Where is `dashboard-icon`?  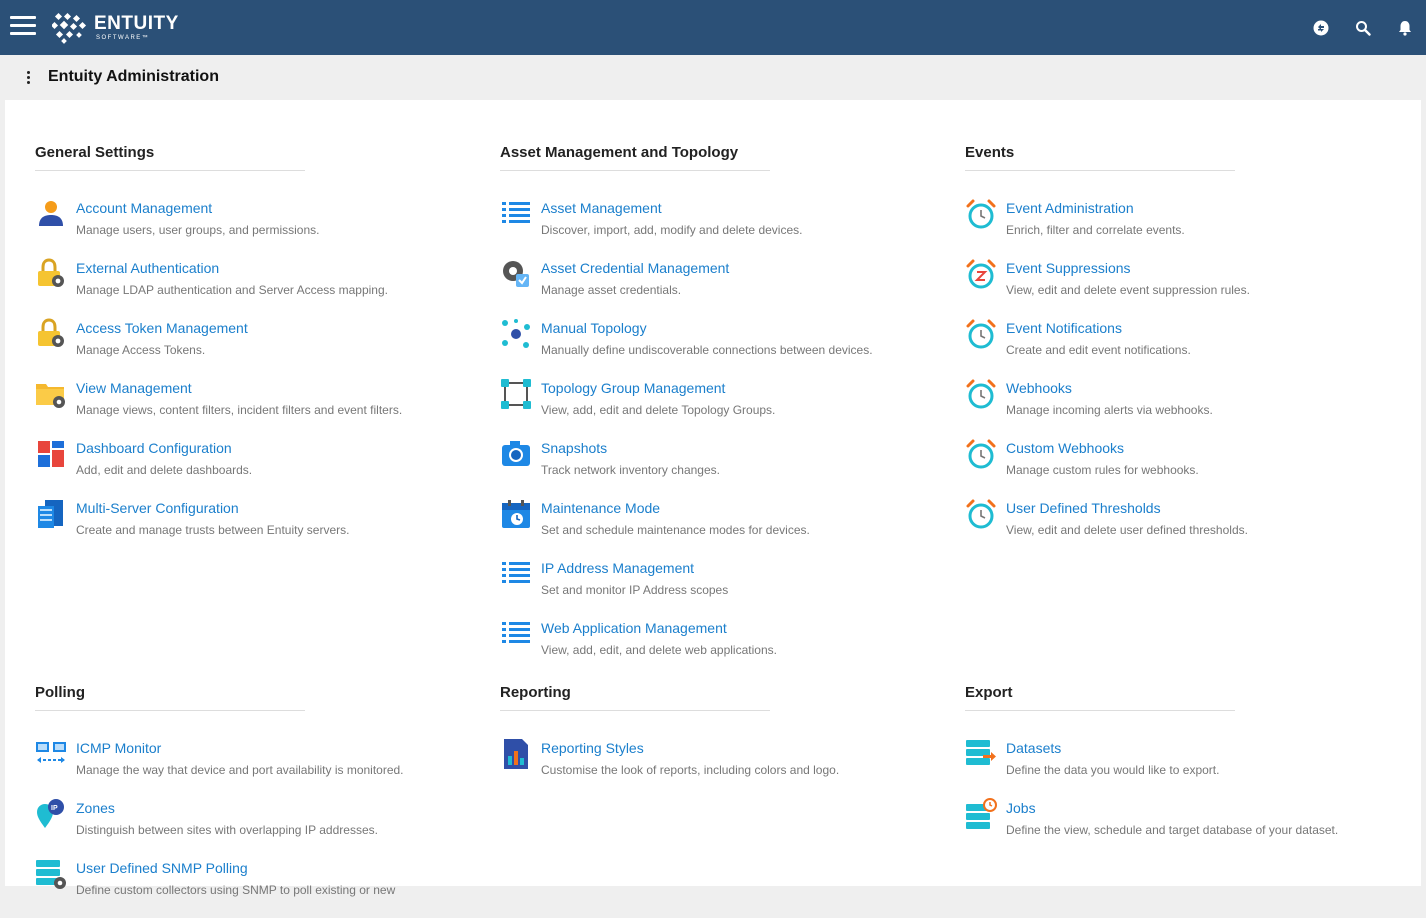
dashboard-icon is located at coordinates (51, 454).